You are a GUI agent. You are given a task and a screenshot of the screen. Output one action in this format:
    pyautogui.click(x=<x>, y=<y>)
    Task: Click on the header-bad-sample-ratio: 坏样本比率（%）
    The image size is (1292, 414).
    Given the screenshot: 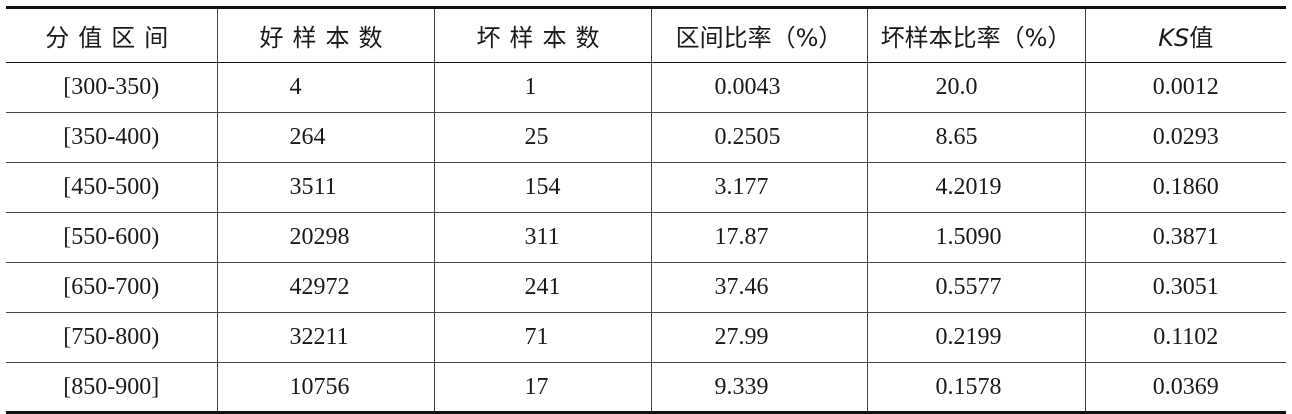 What is the action you would take?
    pyautogui.click(x=975, y=34)
    